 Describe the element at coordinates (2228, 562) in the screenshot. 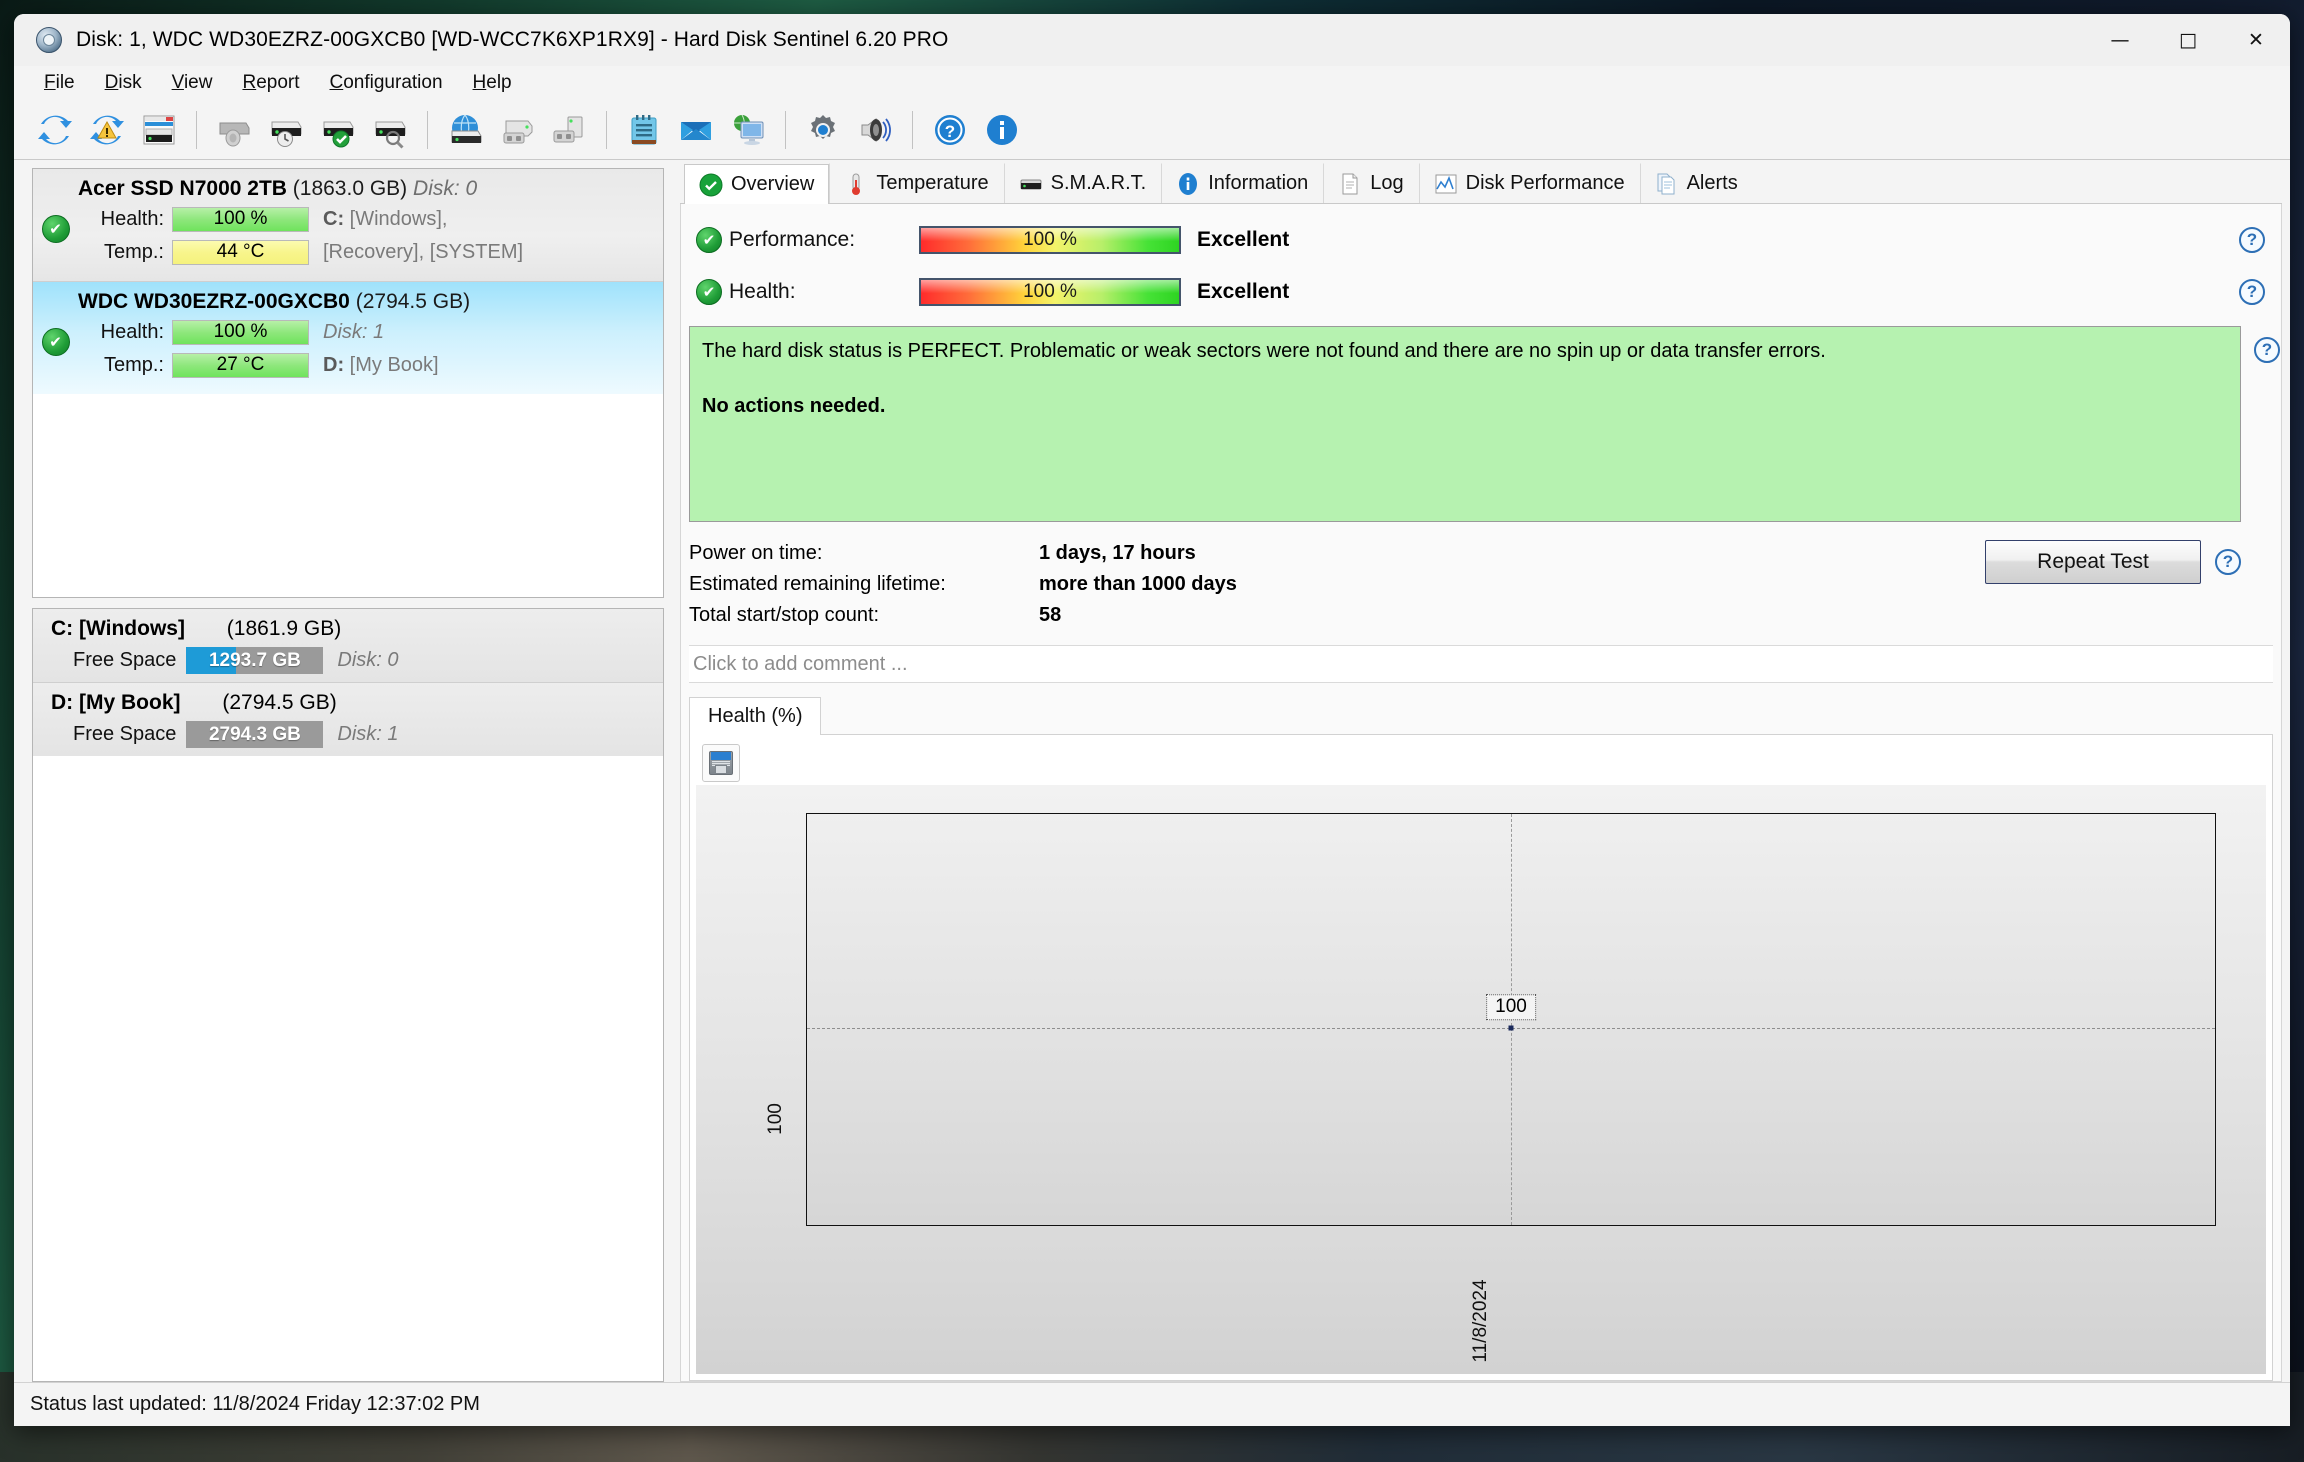

I see `repeat-test-help-icon: ?` at that location.